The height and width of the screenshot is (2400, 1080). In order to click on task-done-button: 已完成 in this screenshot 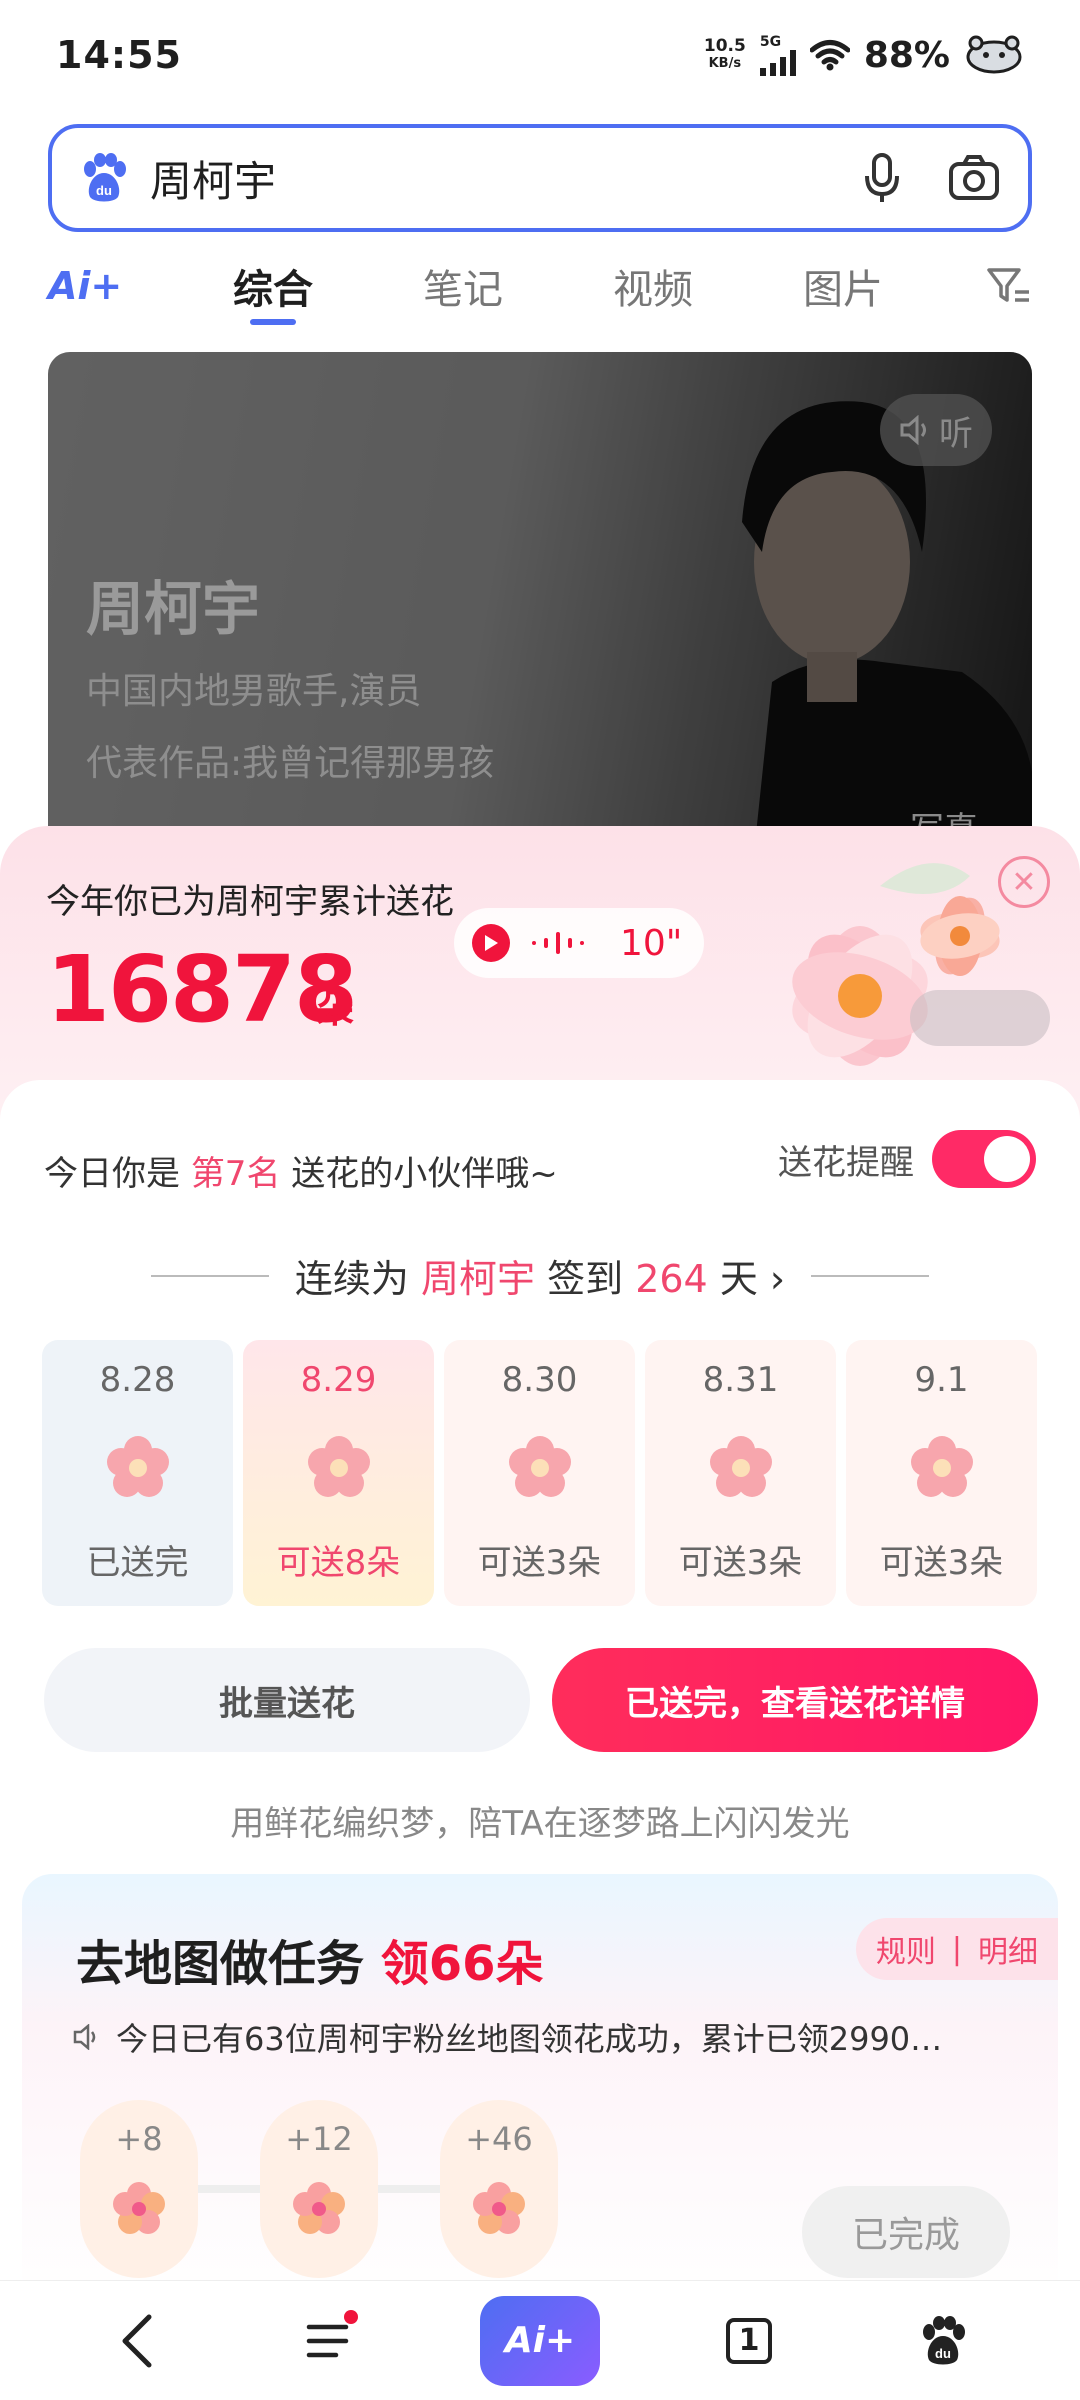, I will do `click(906, 2232)`.